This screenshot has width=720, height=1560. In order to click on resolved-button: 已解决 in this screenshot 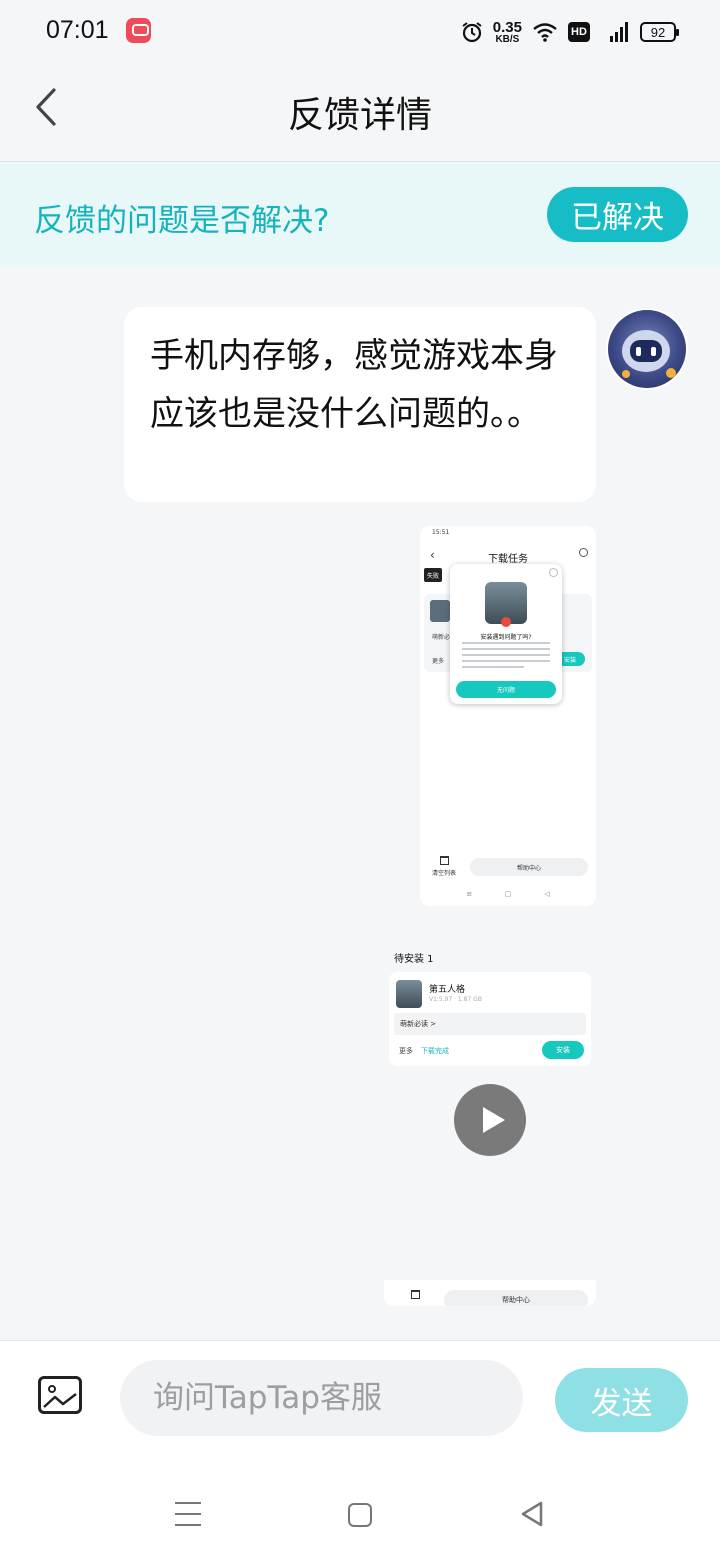, I will do `click(617, 214)`.